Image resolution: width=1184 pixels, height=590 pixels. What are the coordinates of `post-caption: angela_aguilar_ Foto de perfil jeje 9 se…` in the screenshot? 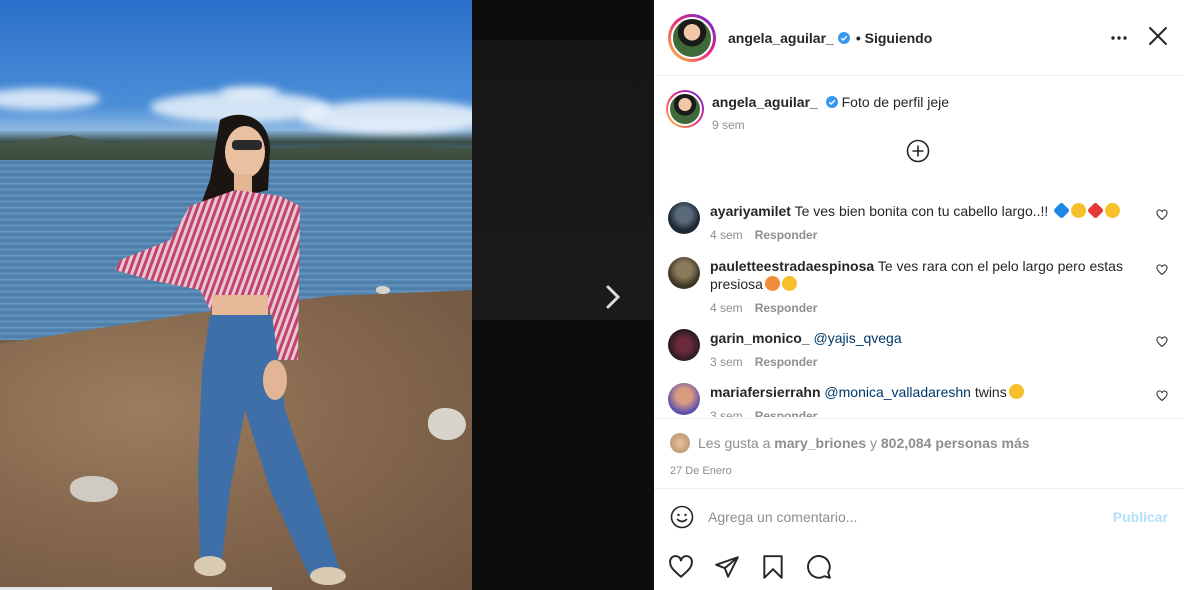 It's located at (919, 111).